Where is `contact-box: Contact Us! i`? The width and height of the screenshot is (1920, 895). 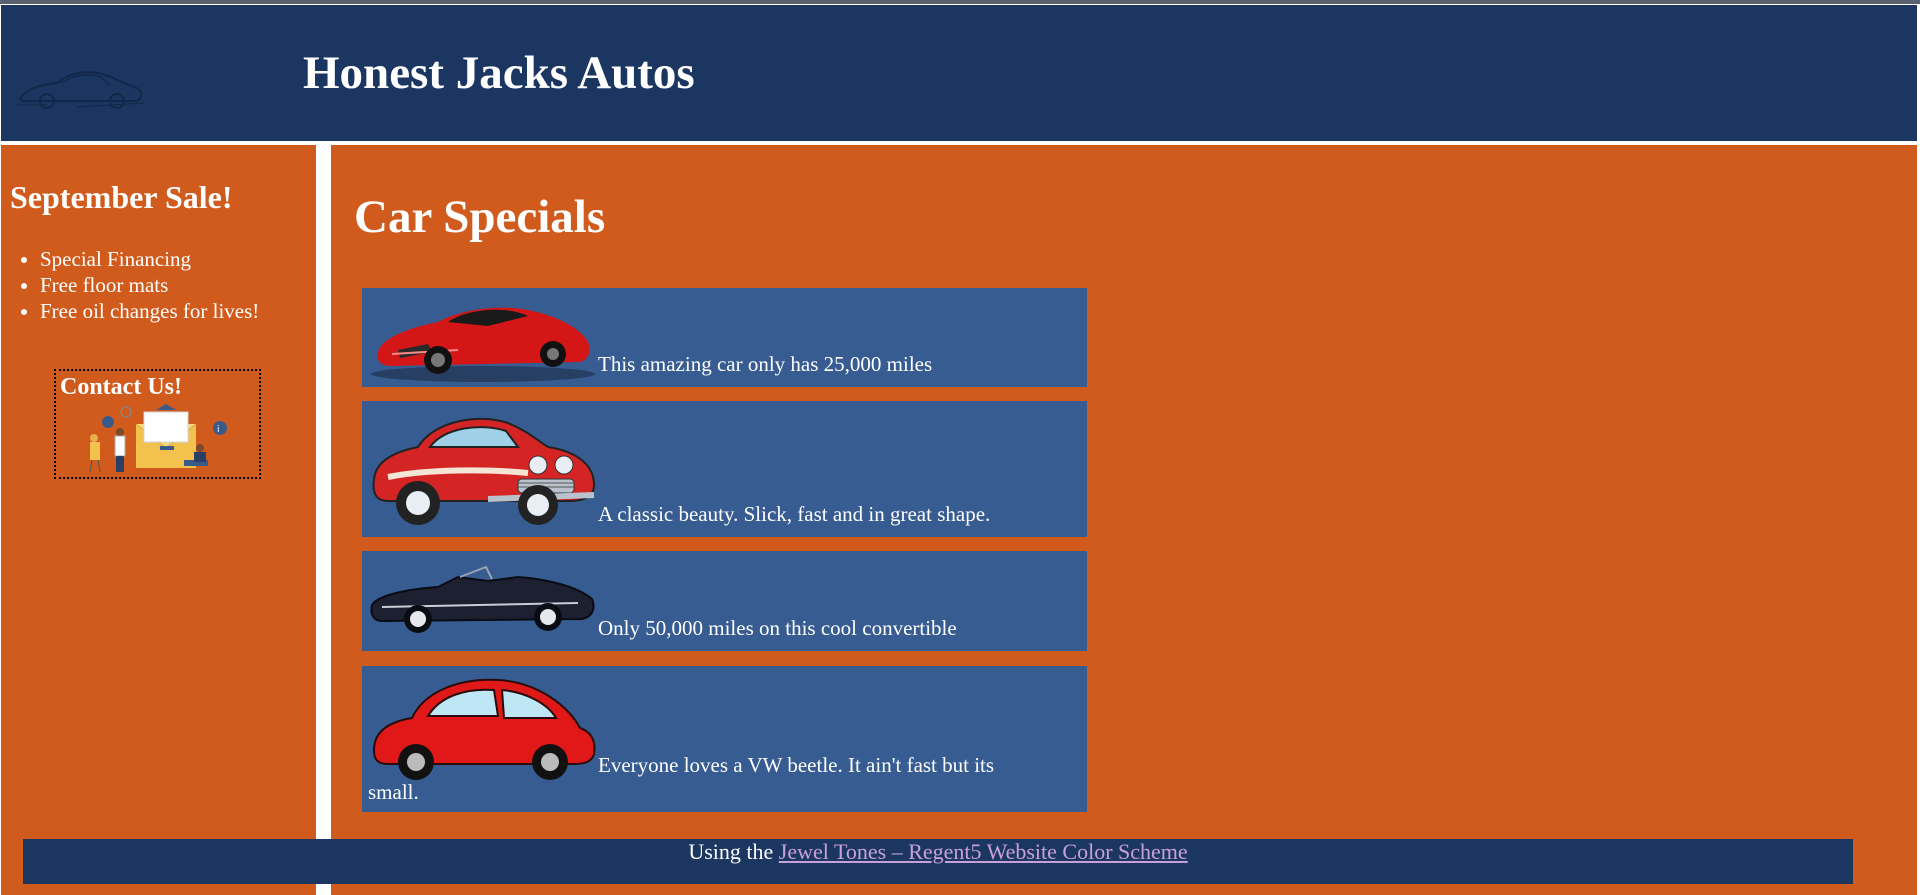
contact-box: Contact Us! i is located at coordinates (157, 424).